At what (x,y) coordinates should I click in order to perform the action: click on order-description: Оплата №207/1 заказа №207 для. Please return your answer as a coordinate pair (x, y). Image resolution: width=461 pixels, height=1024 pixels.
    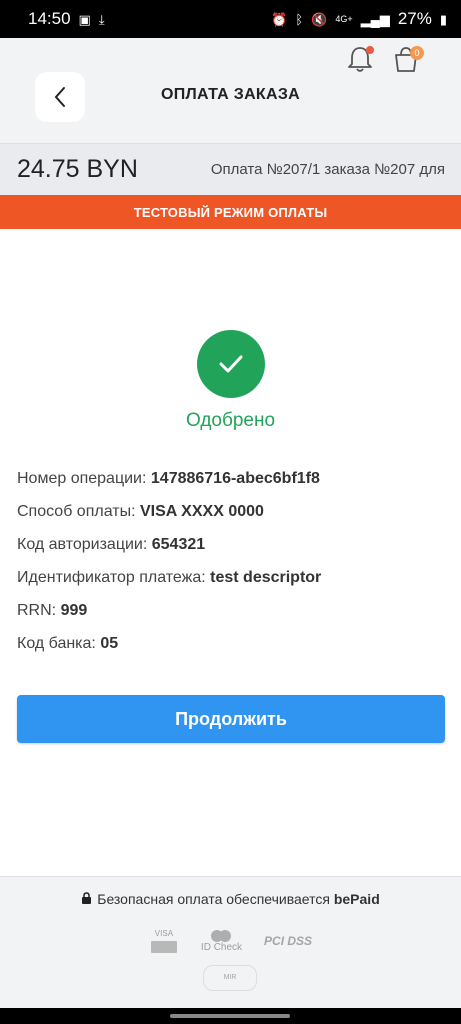
    Looking at the image, I should click on (327, 169).